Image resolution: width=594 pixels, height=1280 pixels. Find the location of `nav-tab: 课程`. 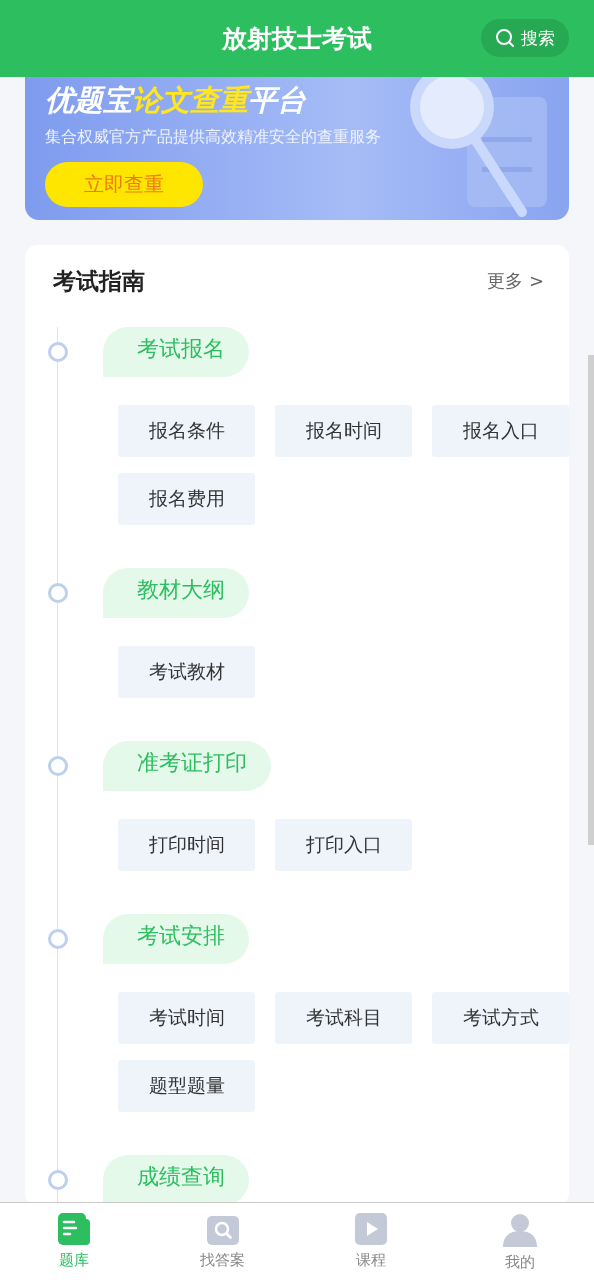

nav-tab: 课程 is located at coordinates (371, 1241).